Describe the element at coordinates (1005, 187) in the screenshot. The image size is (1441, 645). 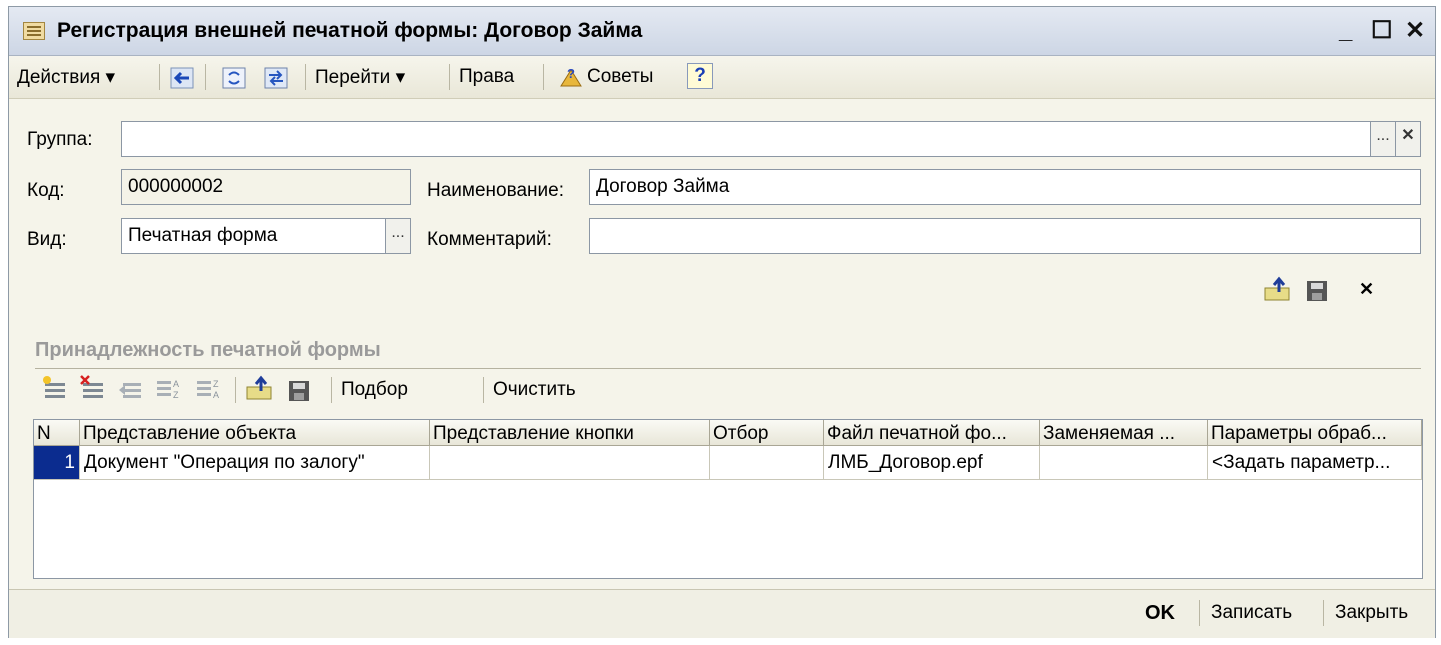
I see `name-field: Договор Займа` at that location.